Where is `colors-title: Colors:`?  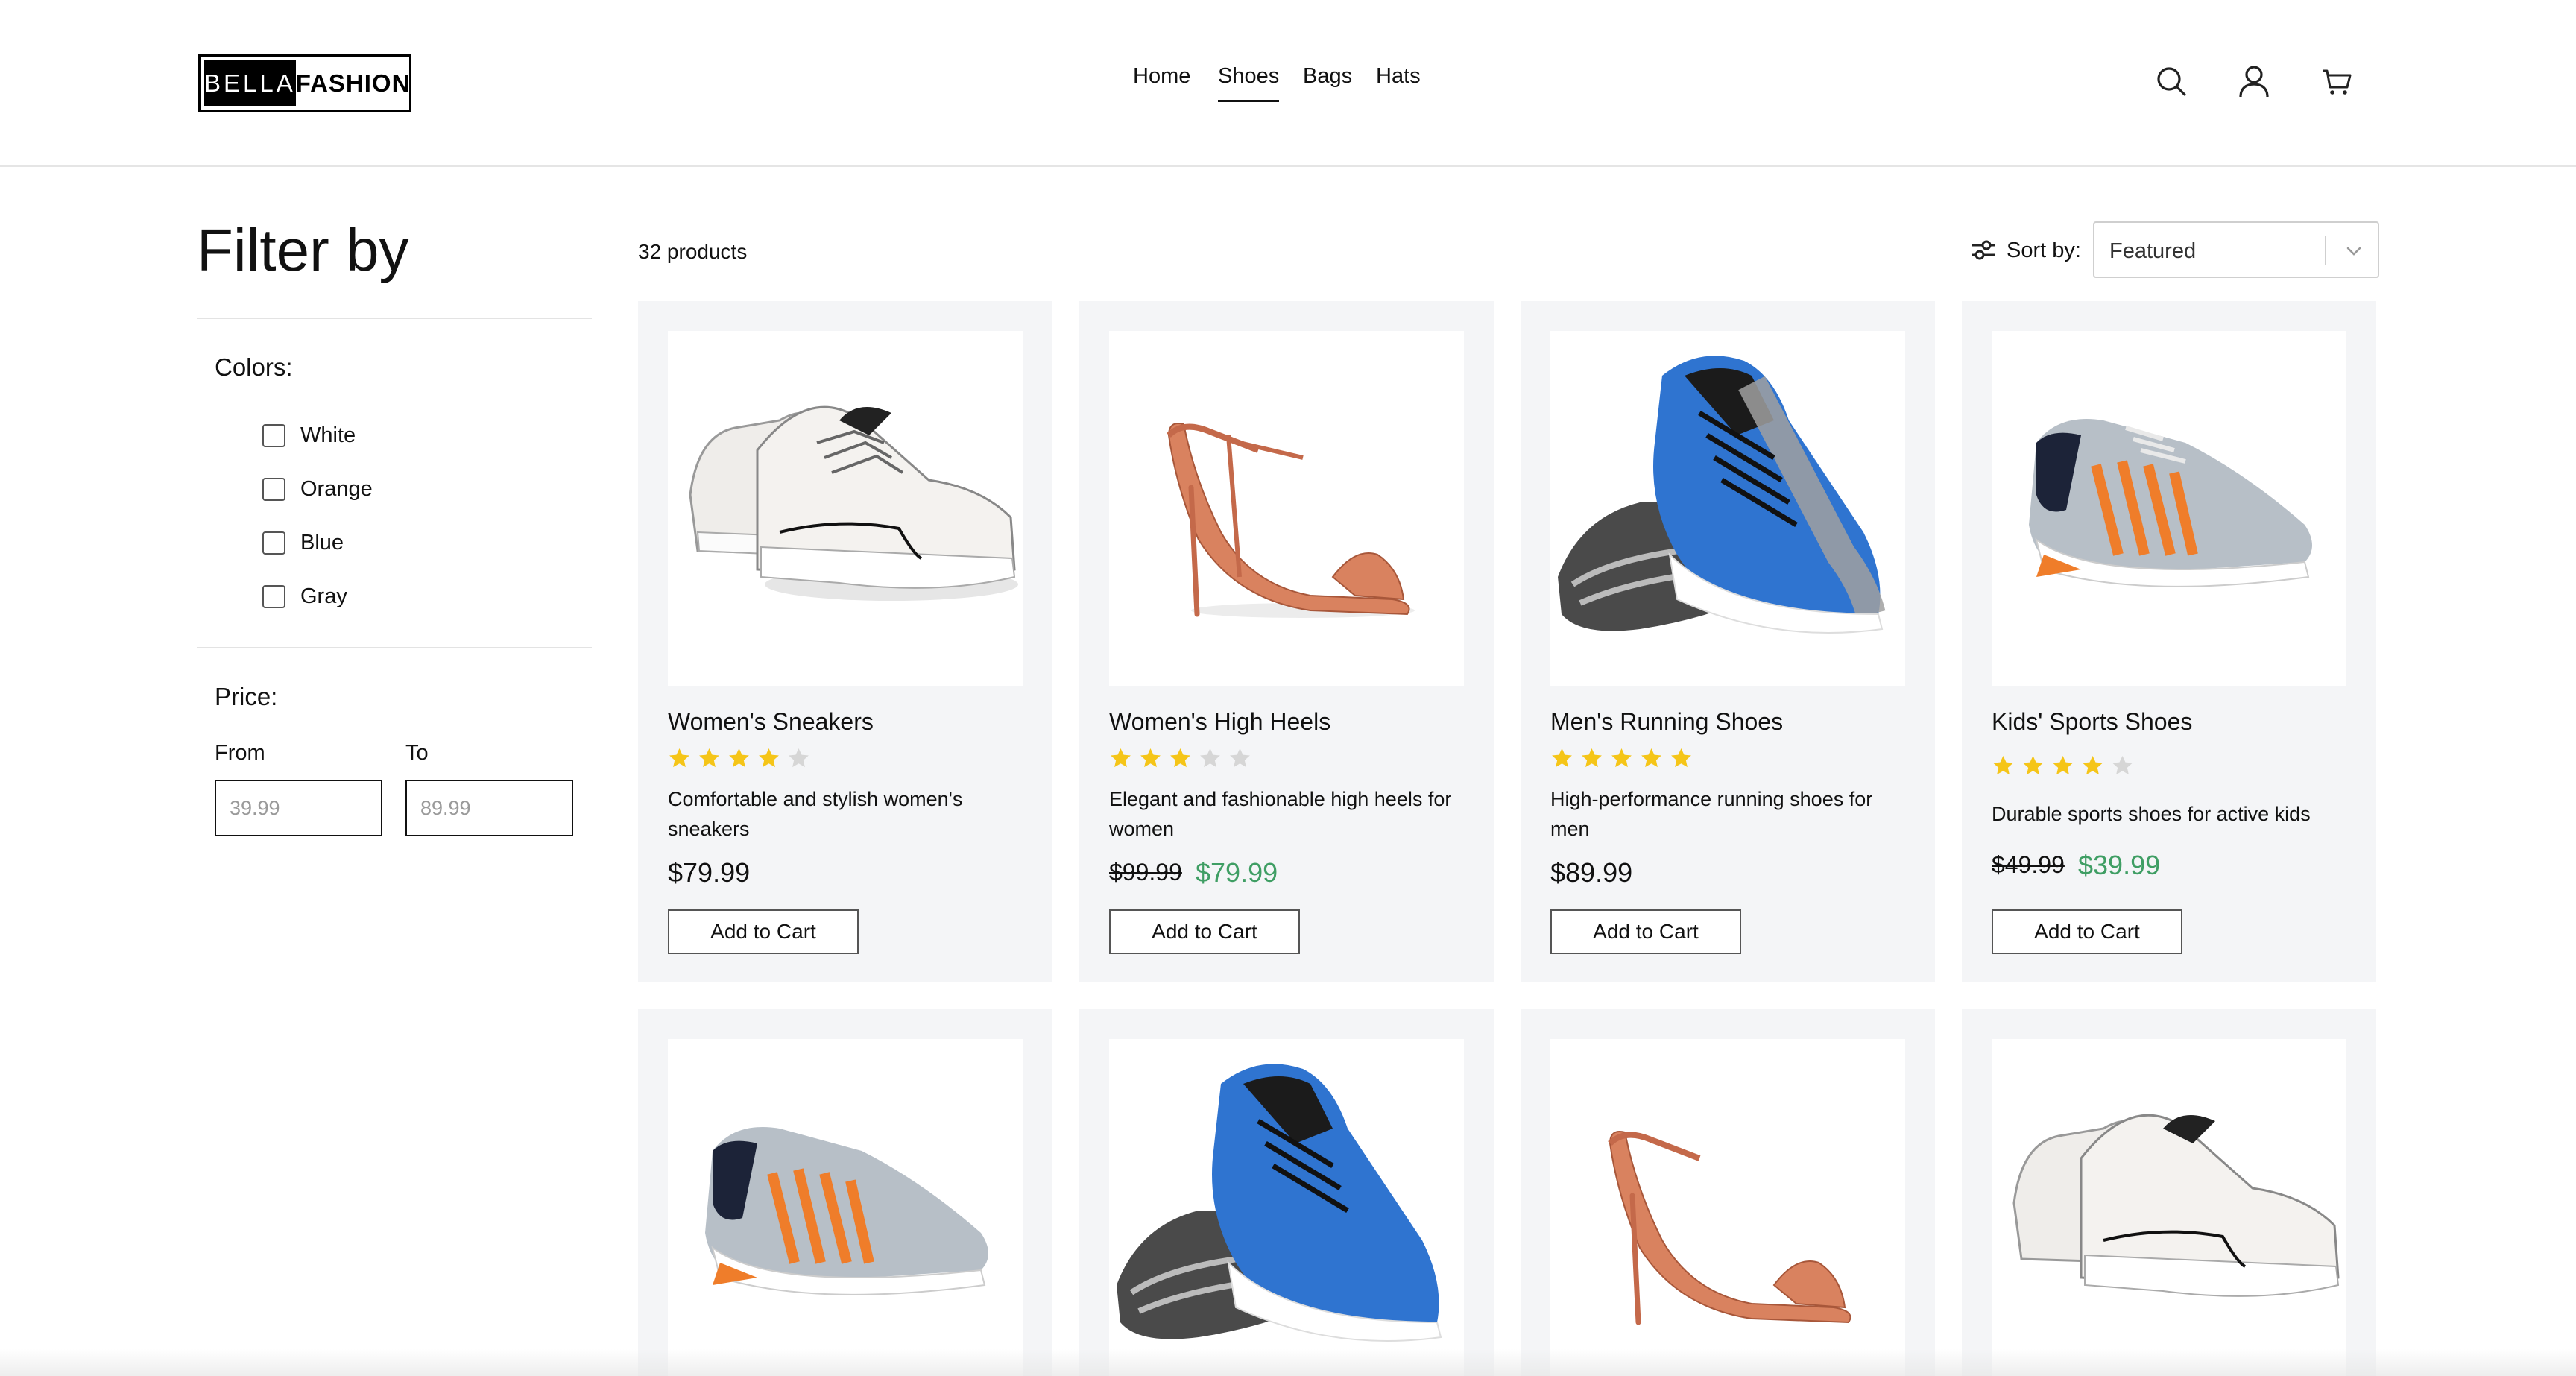
colors-title: Colors: is located at coordinates (254, 367).